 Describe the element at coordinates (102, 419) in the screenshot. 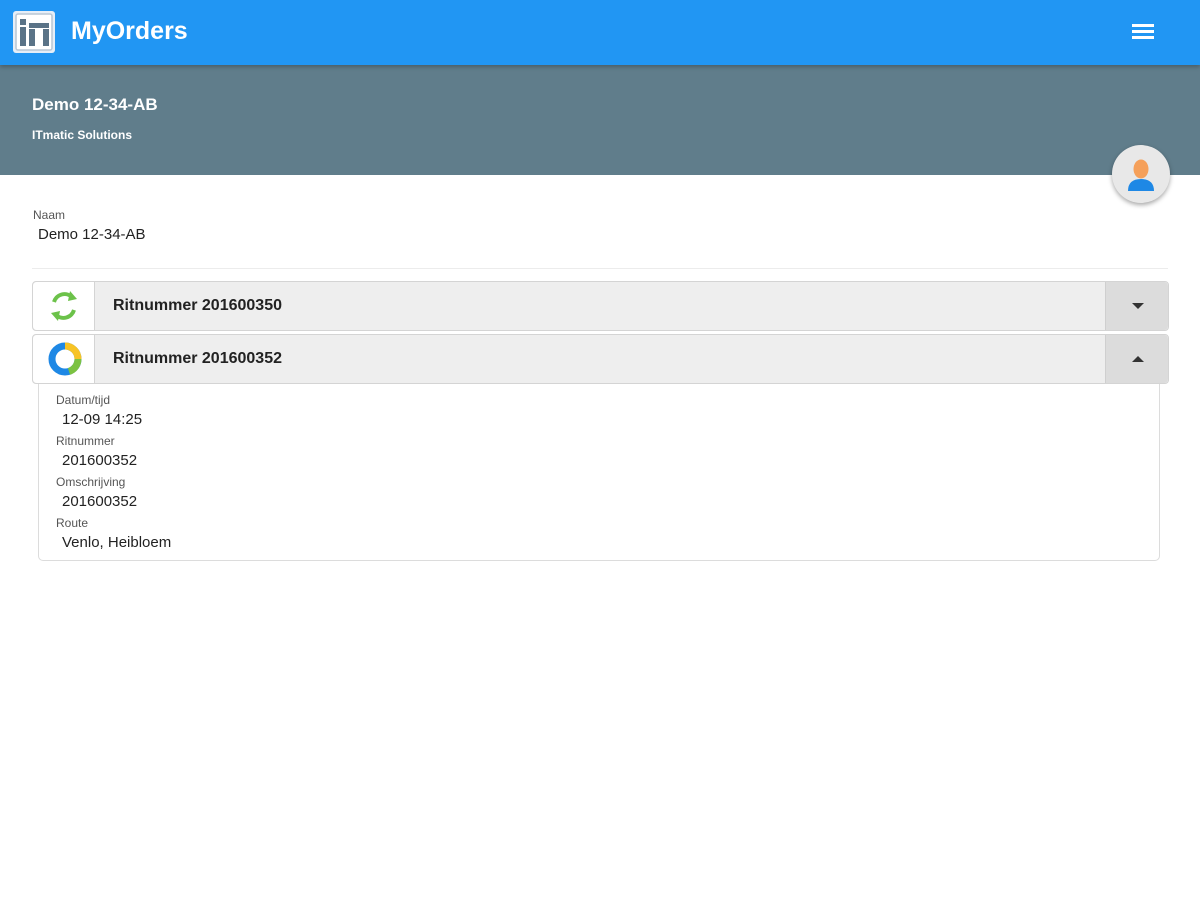

I see `datetime-value: 12-09 14:25` at that location.